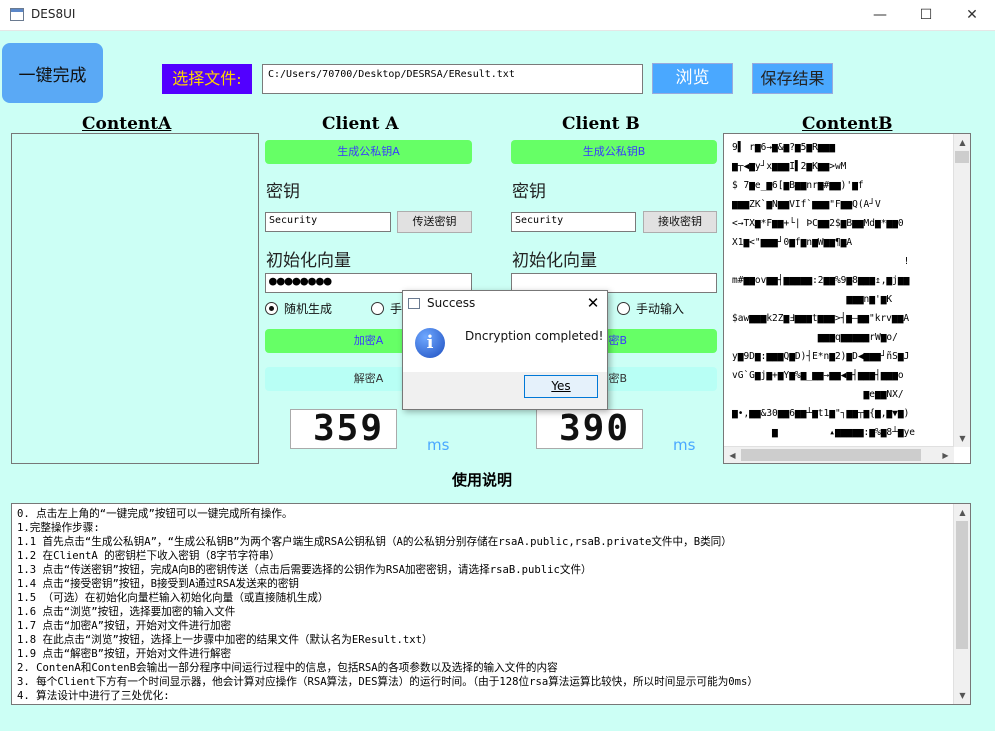  I want to click on instruction-line: 1.7 点击“加密A”按钮，开始对文件进行加密, so click(124, 626).